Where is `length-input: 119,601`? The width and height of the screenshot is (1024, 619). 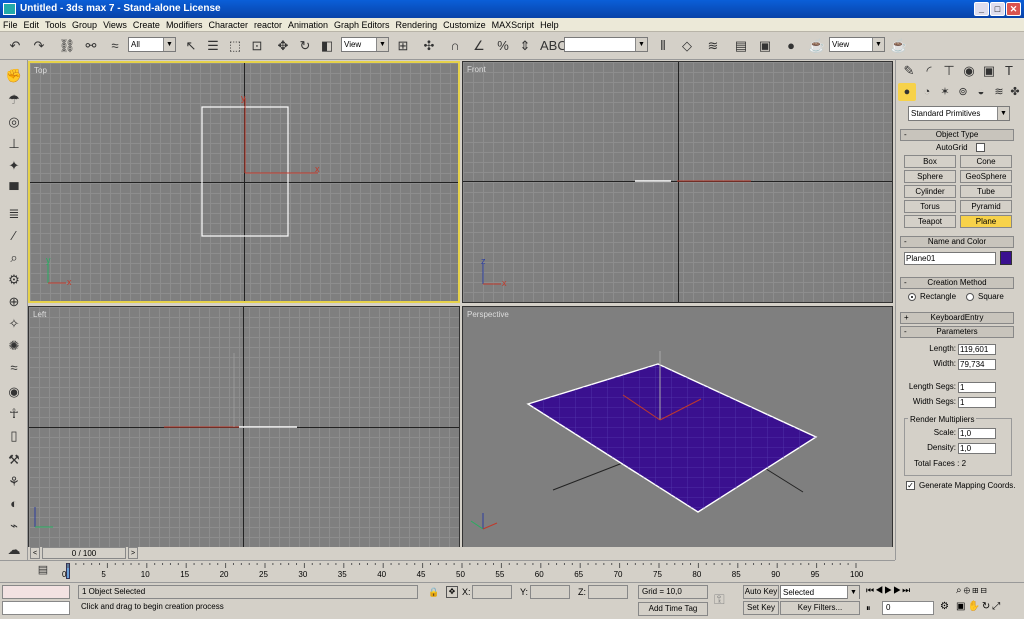
length-input: 119,601 is located at coordinates (977, 349).